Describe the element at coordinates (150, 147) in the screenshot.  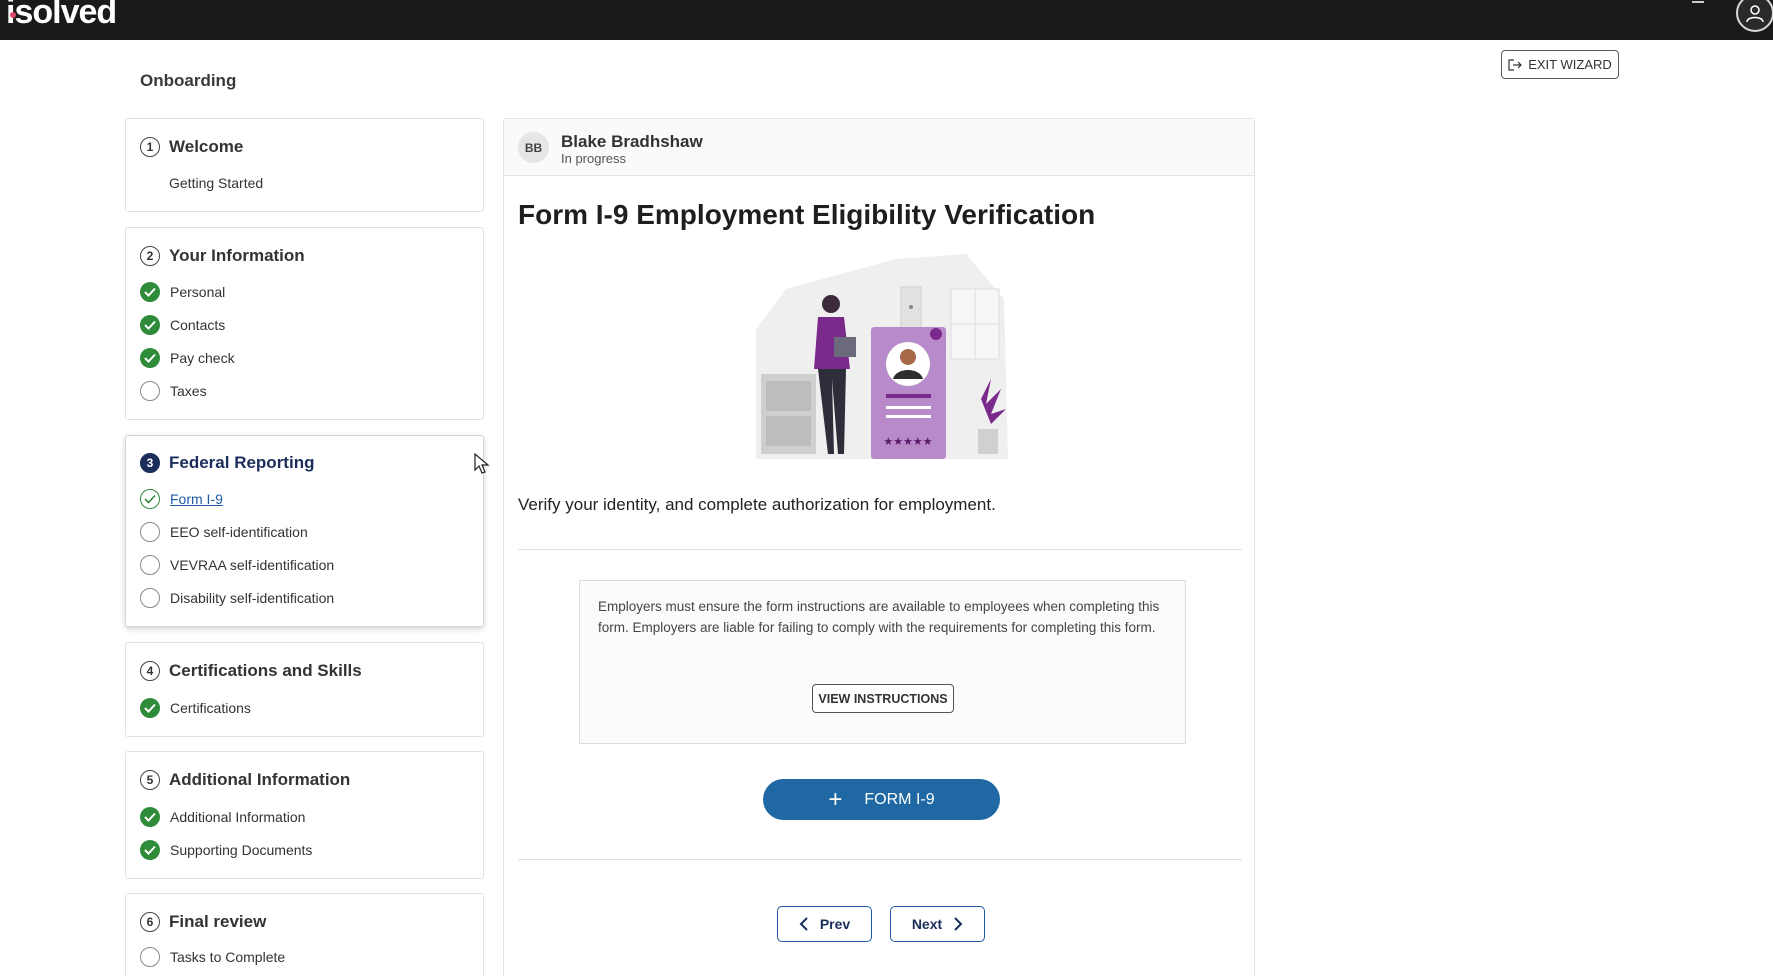
I see `step-number: 1` at that location.